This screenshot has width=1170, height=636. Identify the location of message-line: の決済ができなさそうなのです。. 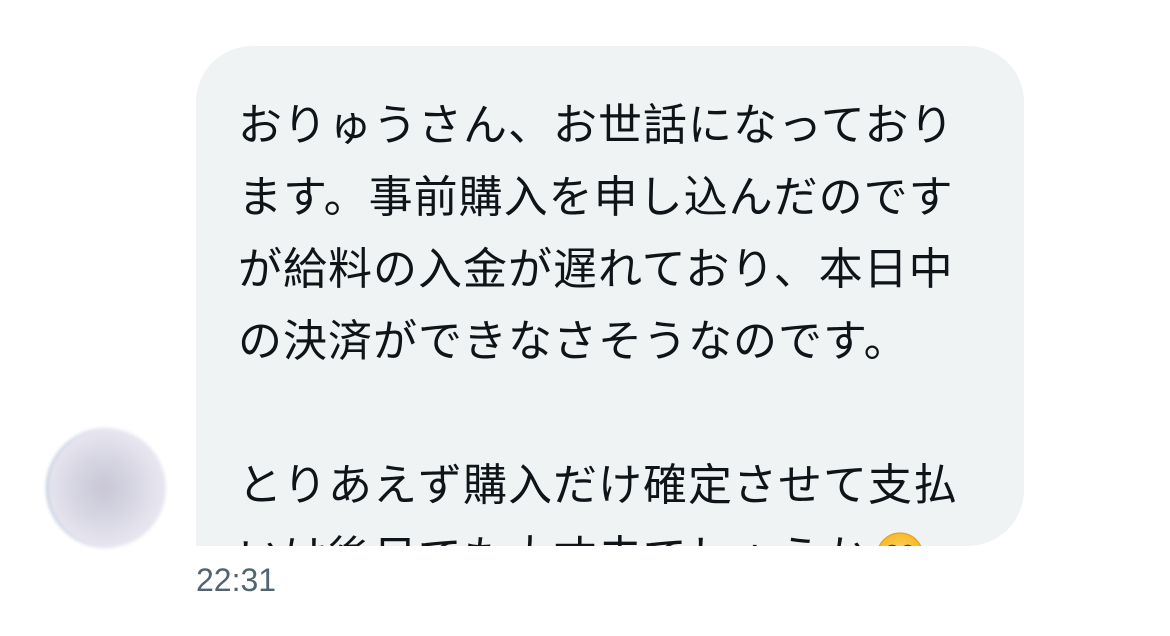
(573, 341).